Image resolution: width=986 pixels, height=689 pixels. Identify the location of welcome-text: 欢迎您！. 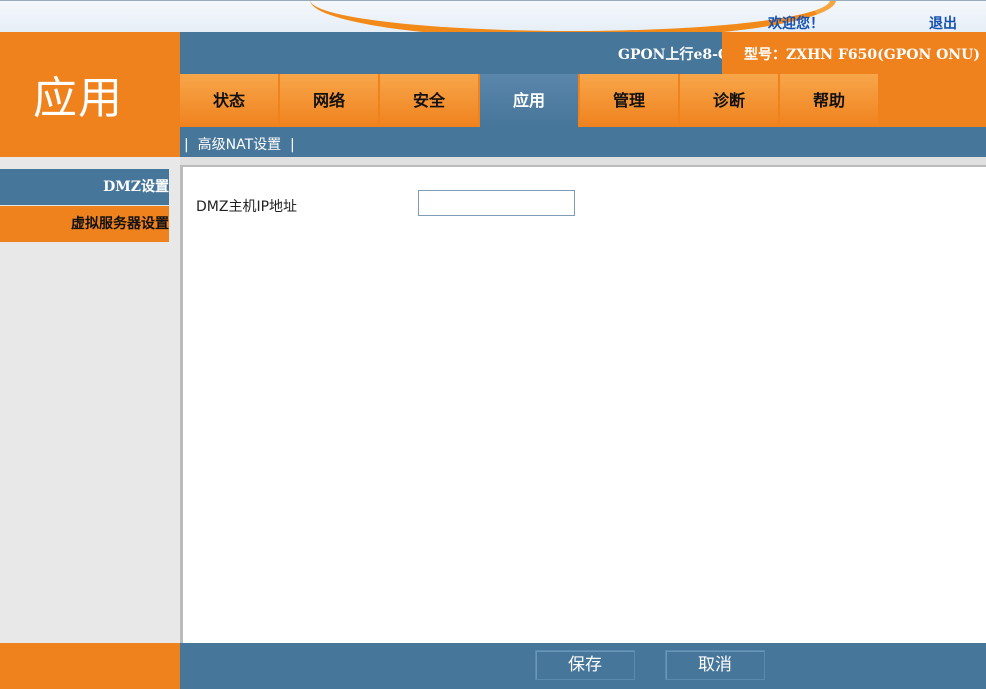
(796, 24).